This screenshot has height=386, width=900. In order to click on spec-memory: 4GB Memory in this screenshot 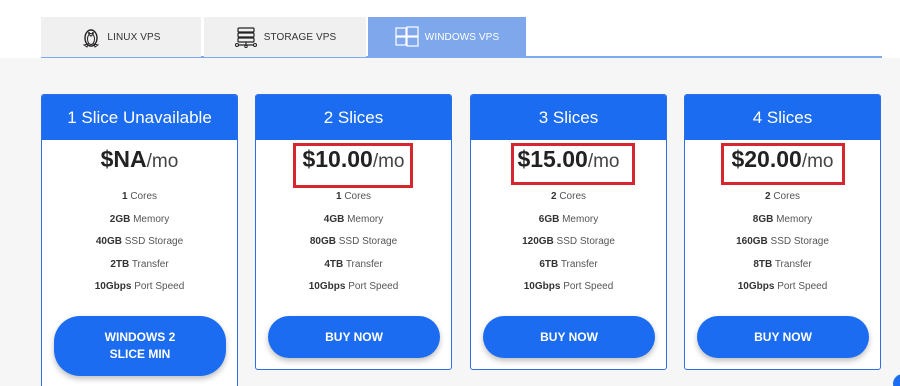, I will do `click(353, 219)`.